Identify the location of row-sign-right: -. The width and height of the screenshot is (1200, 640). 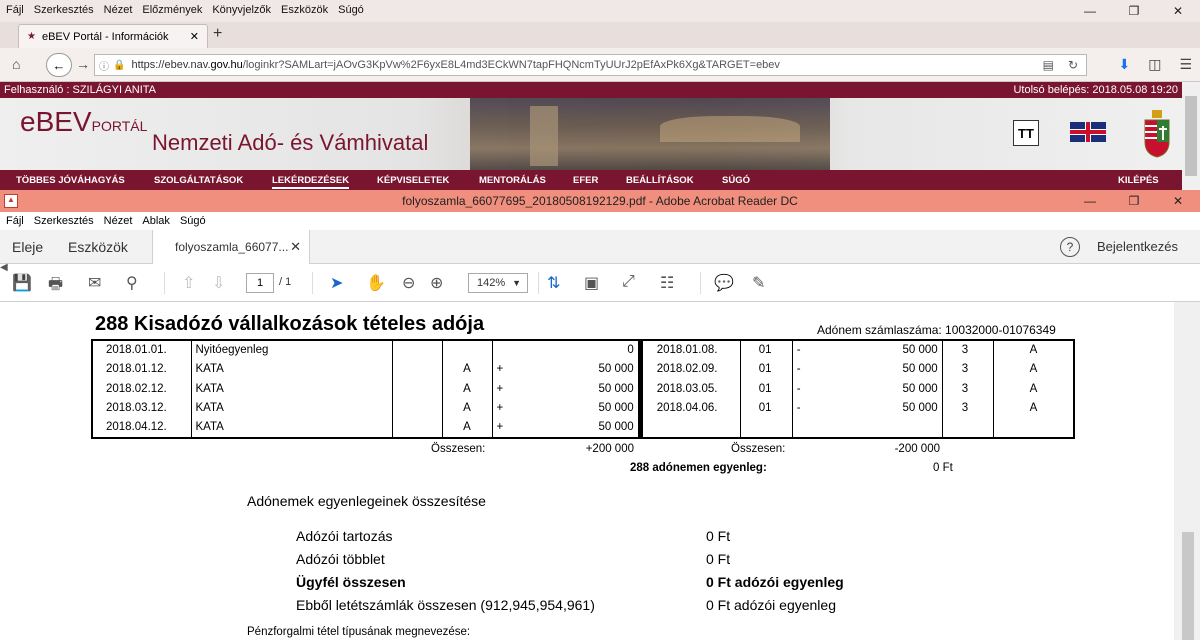
(799, 408).